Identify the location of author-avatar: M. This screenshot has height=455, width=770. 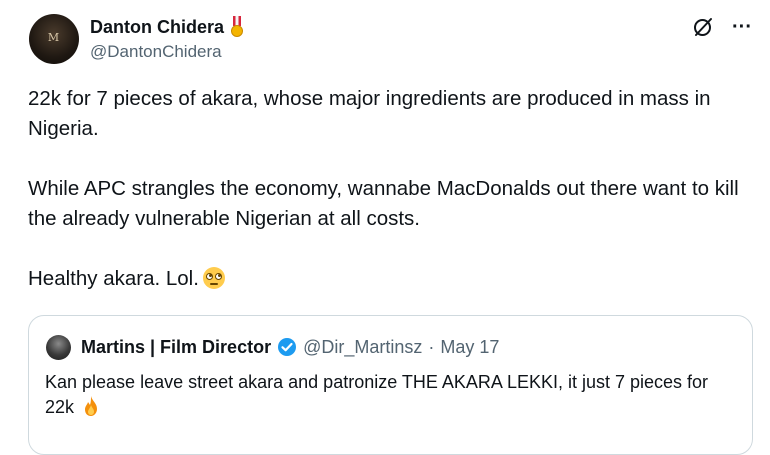
(54, 39).